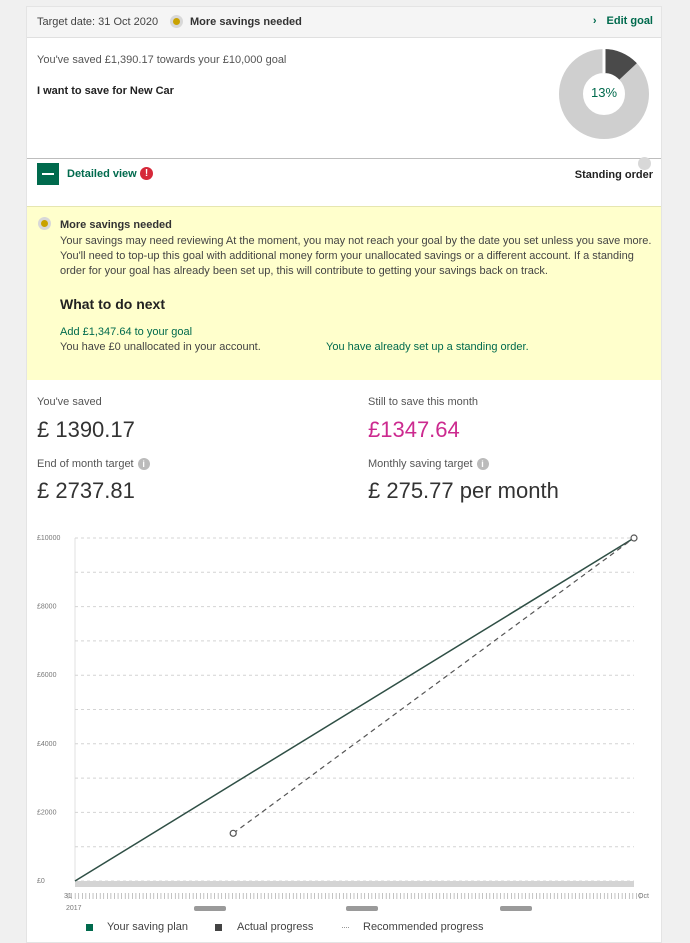 This screenshot has width=690, height=943. Describe the element at coordinates (345, 927) in the screenshot. I see `legend-swatch-recommended-progress` at that location.